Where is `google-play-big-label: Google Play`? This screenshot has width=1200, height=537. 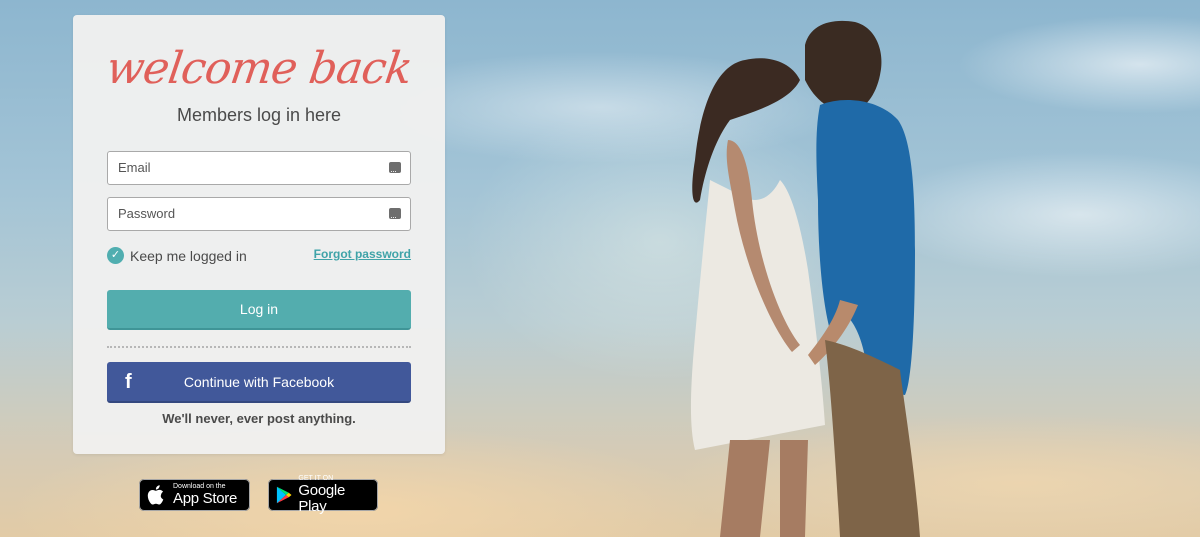
google-play-big-label: Google Play is located at coordinates (321, 498).